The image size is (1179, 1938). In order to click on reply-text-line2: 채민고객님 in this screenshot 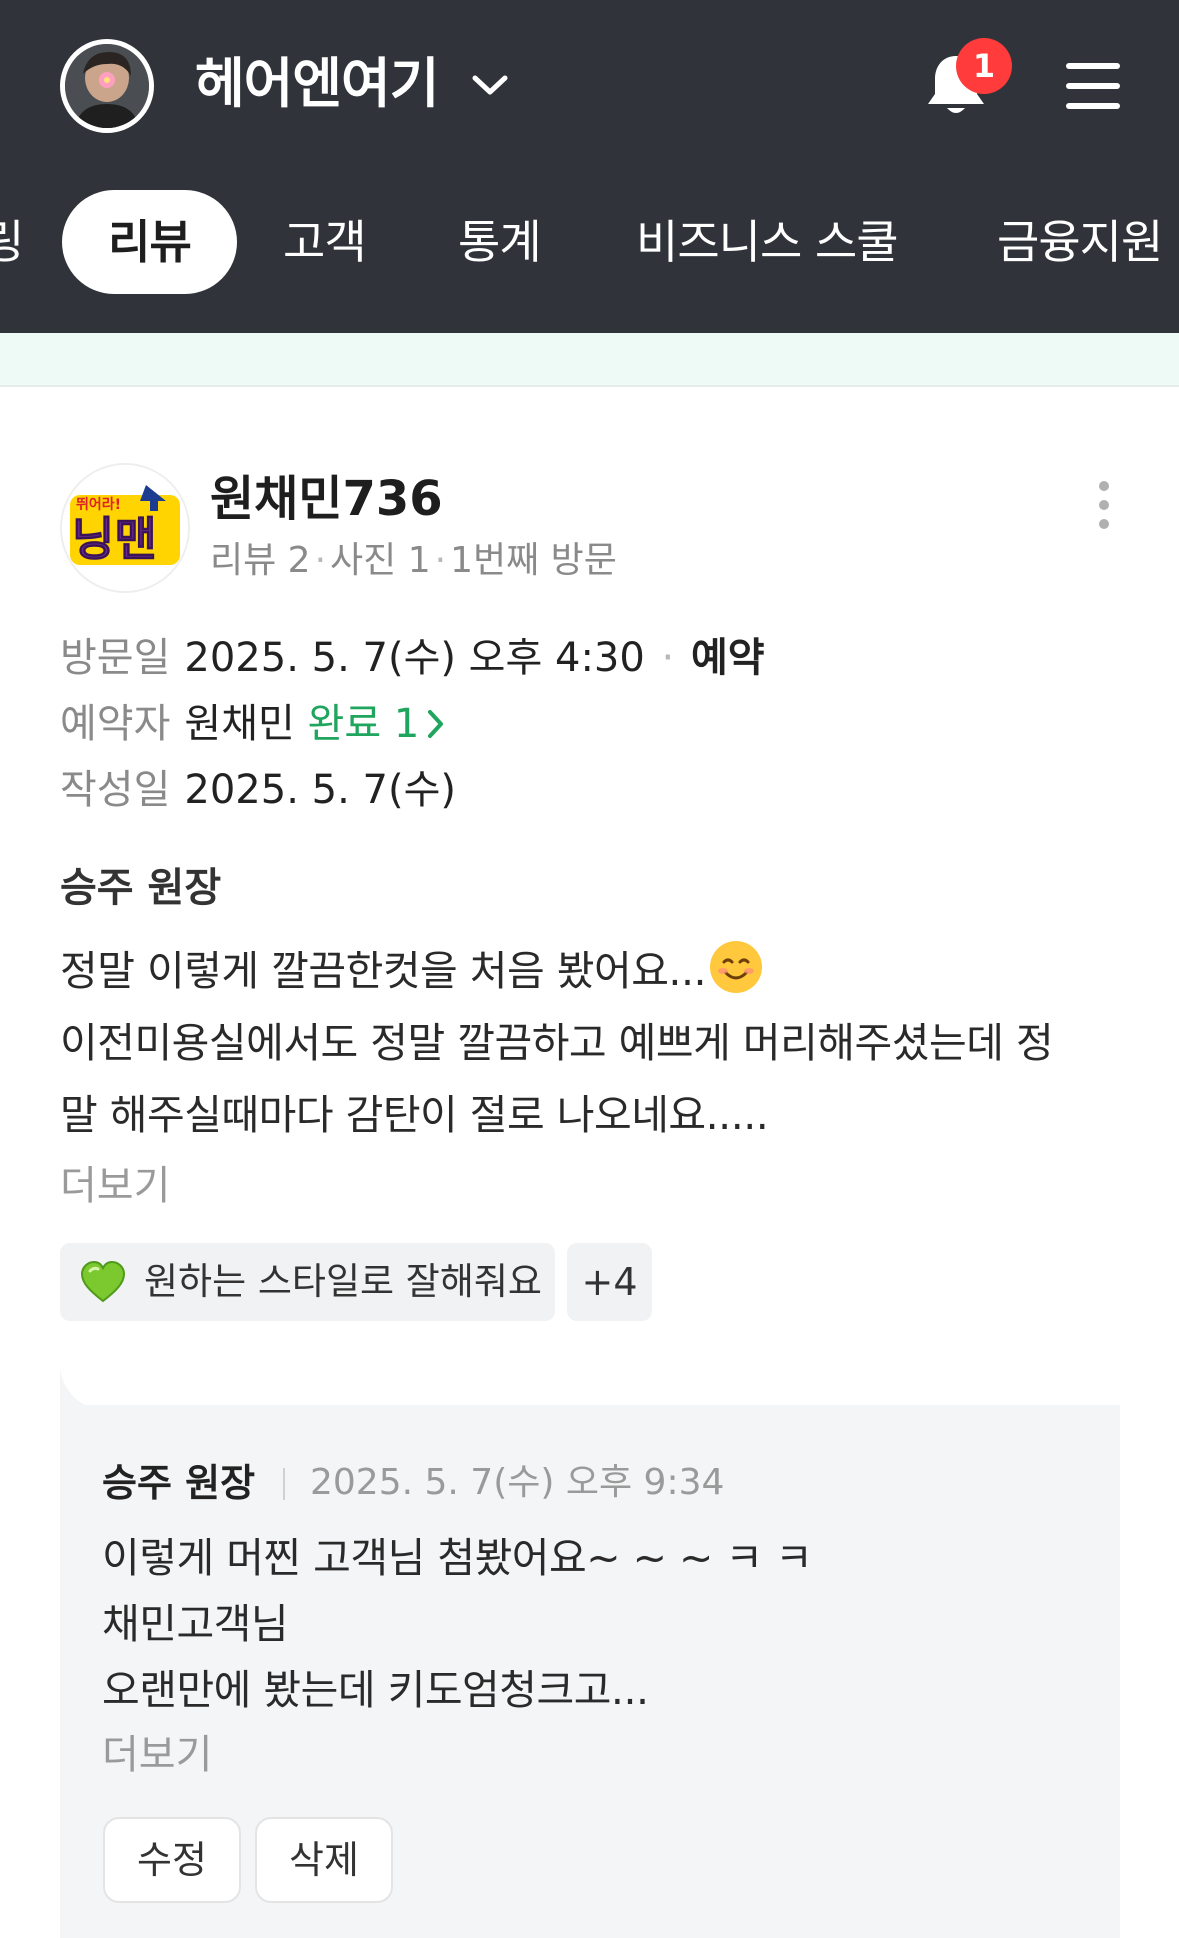, I will do `click(195, 1624)`.